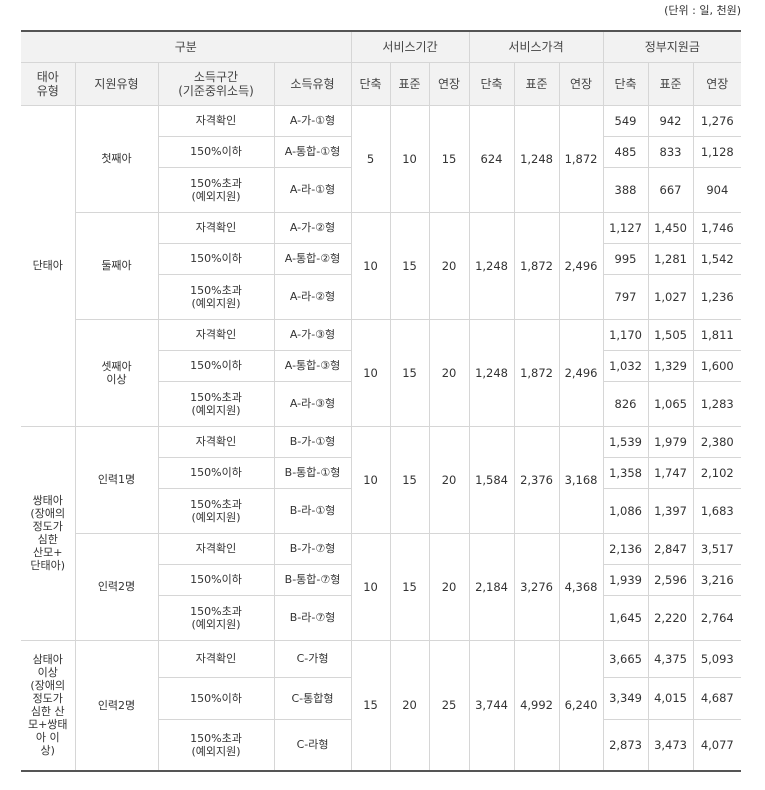  What do you see at coordinates (536, 479) in the screenshot?
I see `price-cell: 2,376` at bounding box center [536, 479].